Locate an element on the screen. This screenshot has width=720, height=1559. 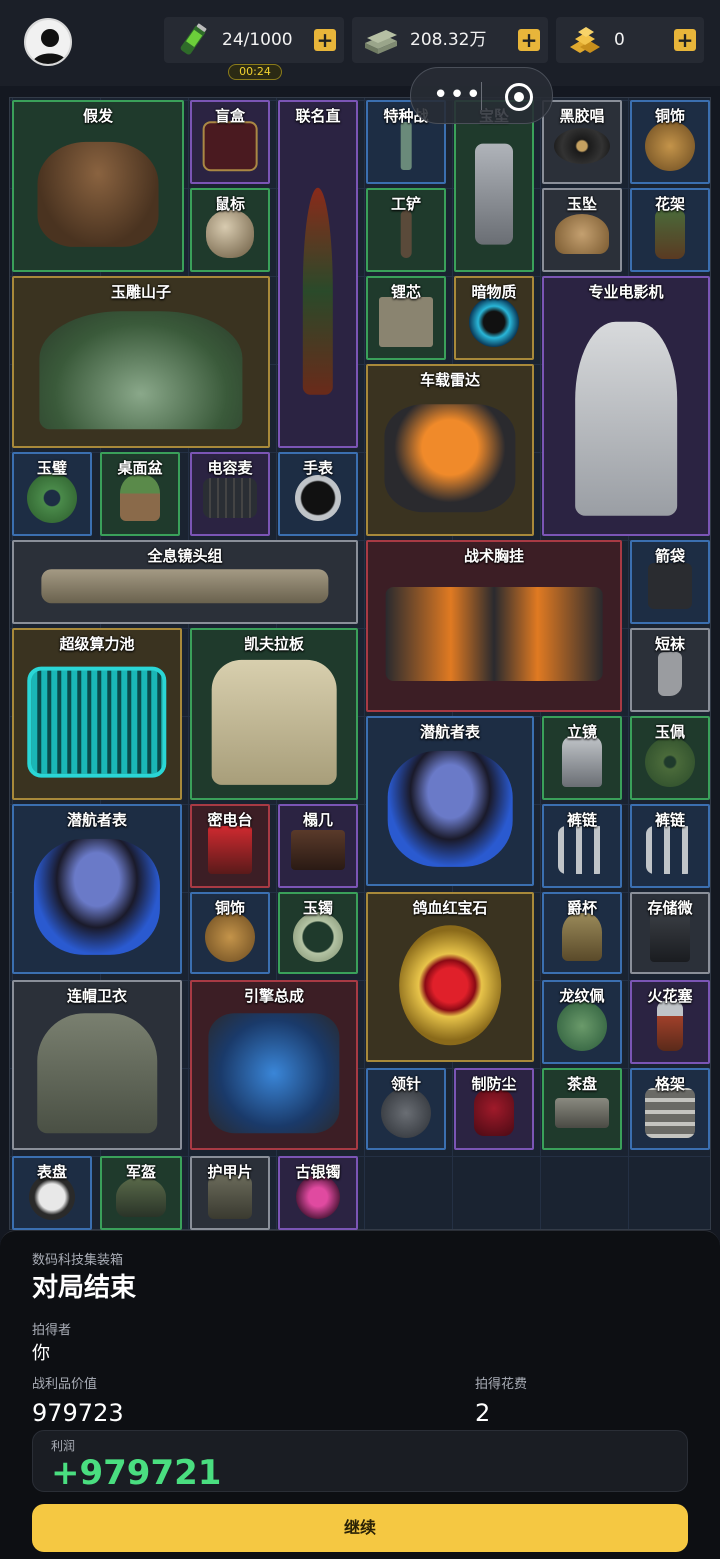
container-name: 数码科技集装箱 is located at coordinates (78, 1260).